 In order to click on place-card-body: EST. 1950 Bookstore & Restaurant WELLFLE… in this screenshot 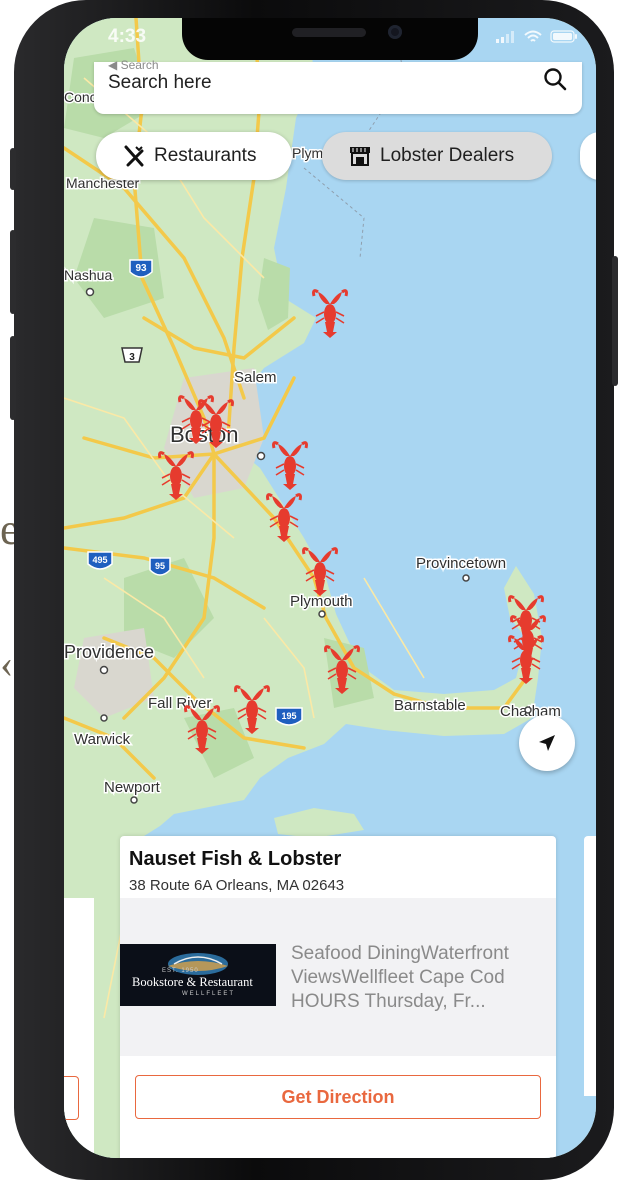, I will do `click(338, 977)`.